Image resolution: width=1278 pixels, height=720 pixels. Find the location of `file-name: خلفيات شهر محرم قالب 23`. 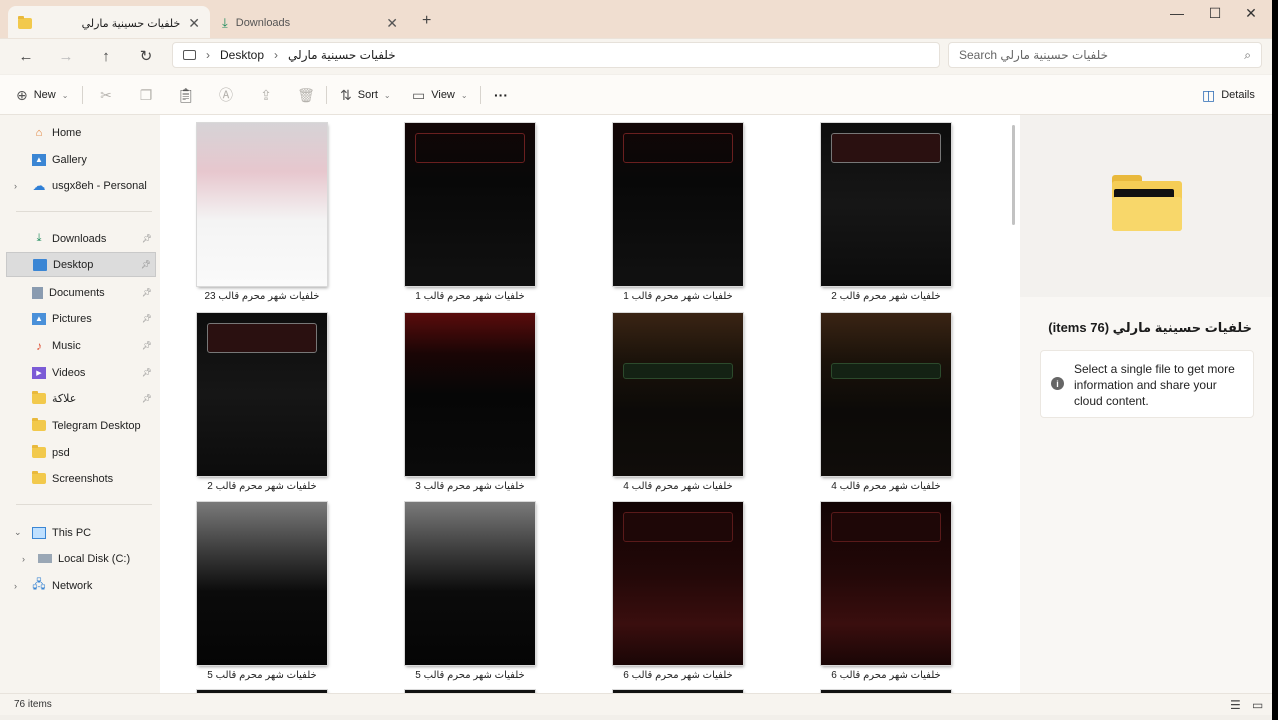

file-name: خلفيات شهر محرم قالب 23 is located at coordinates (262, 296).